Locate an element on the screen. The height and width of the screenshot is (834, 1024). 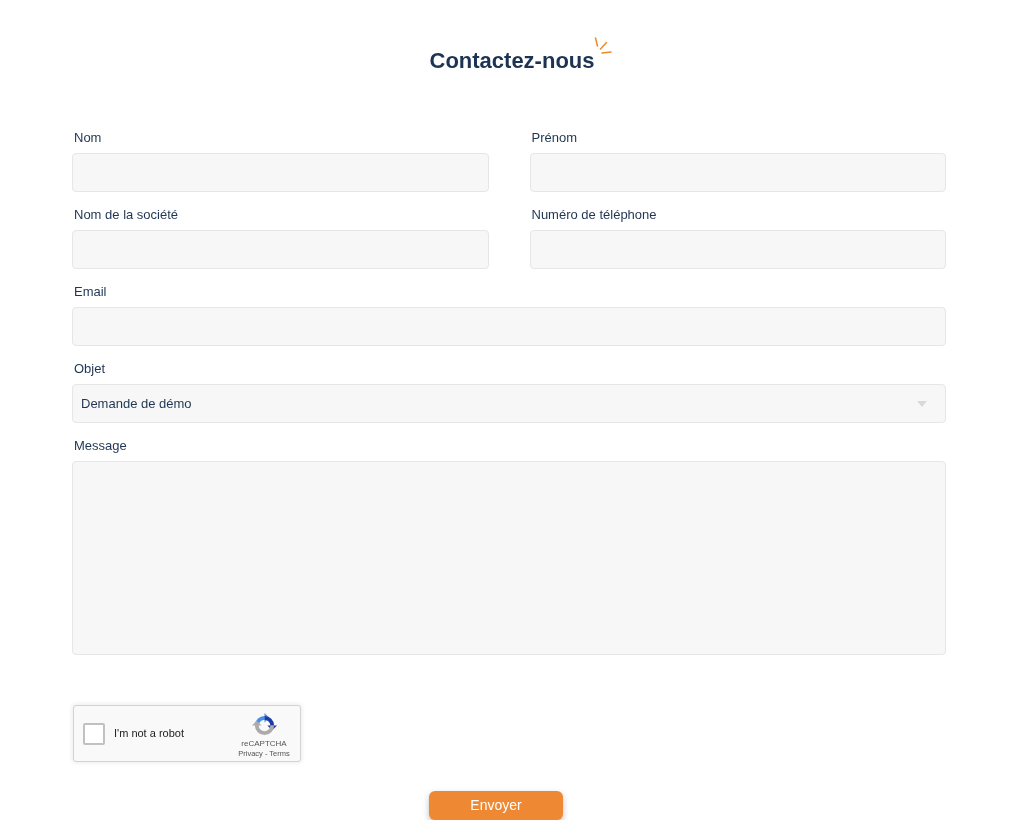
caret-icon is located at coordinates (922, 403).